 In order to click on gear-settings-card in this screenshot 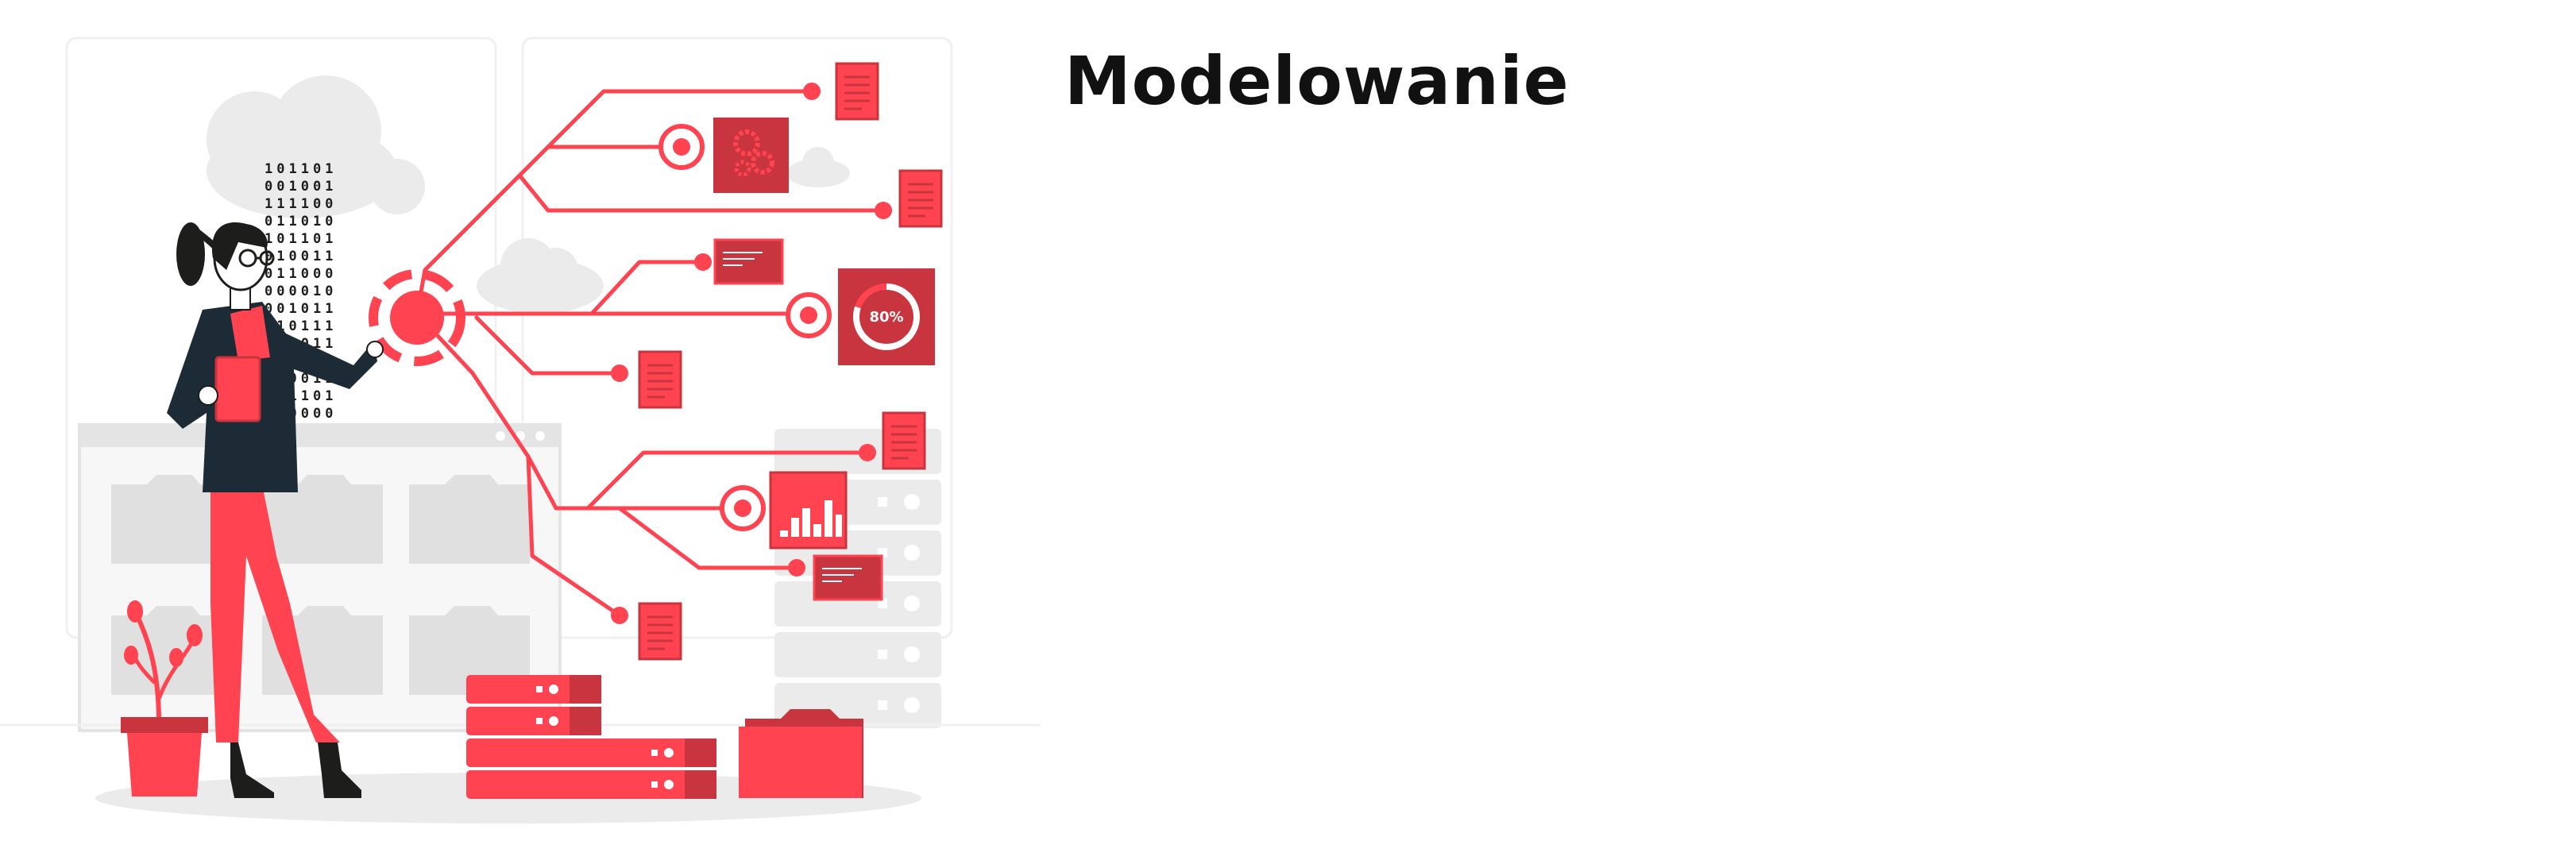, I will do `click(751, 155)`.